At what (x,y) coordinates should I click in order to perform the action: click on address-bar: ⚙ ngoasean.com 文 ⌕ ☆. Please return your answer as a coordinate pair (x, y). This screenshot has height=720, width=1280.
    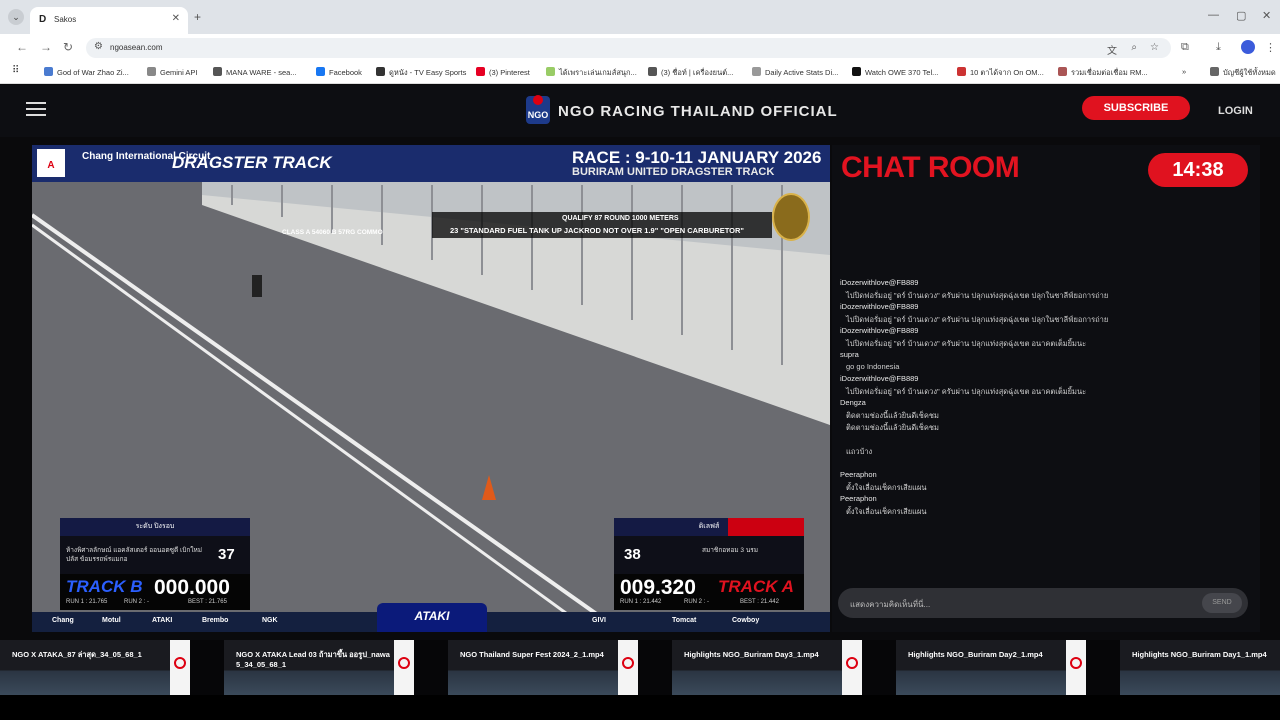
    Looking at the image, I should click on (628, 48).